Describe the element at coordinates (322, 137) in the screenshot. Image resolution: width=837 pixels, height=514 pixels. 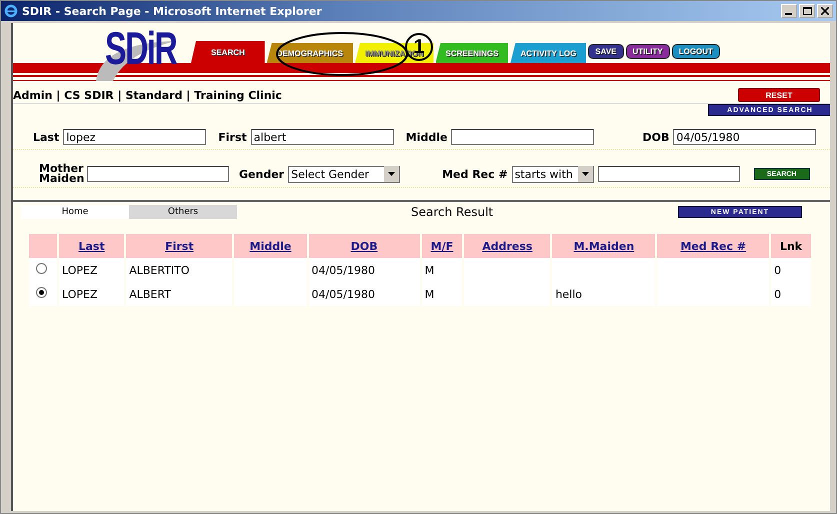
I see `input-field: albert` at that location.